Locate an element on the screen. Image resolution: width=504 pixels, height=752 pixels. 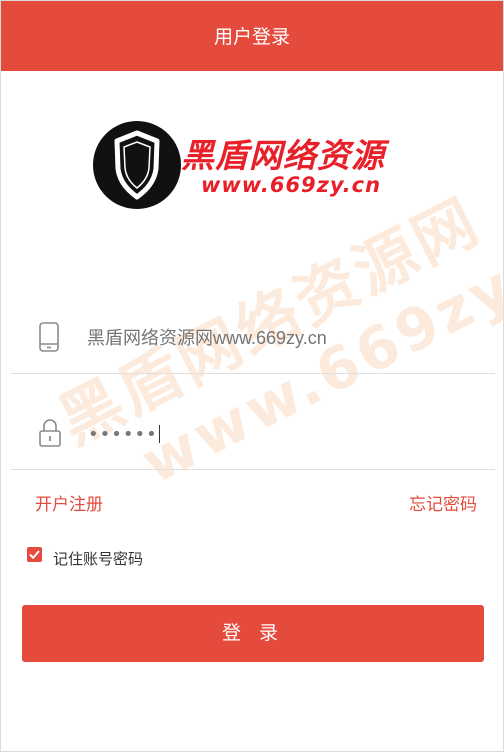
lock-icon is located at coordinates (50, 435).